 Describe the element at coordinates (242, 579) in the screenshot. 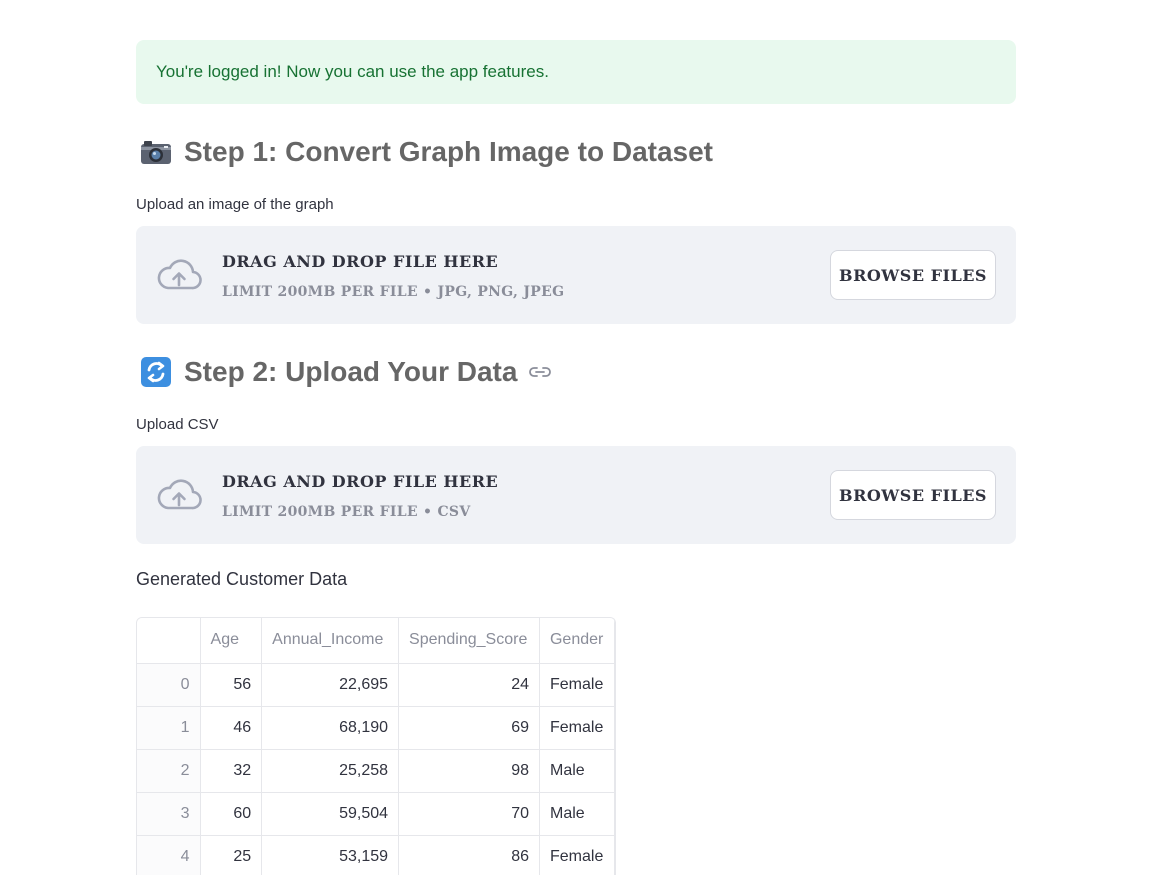

I see `table-title: Generated Customer Data` at that location.